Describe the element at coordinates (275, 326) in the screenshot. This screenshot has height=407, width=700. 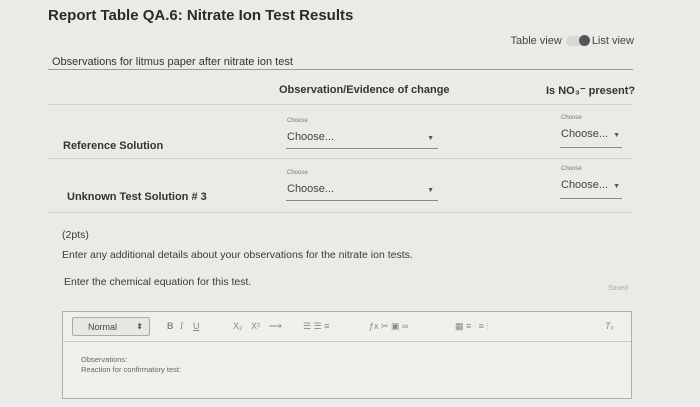
I see `arrow-button: ⟶` at that location.